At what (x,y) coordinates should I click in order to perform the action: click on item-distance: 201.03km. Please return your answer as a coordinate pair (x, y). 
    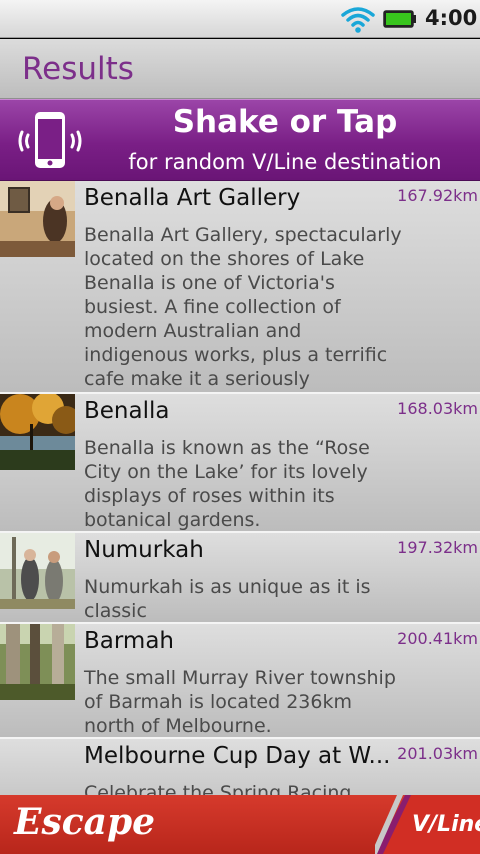
    Looking at the image, I should click on (437, 753).